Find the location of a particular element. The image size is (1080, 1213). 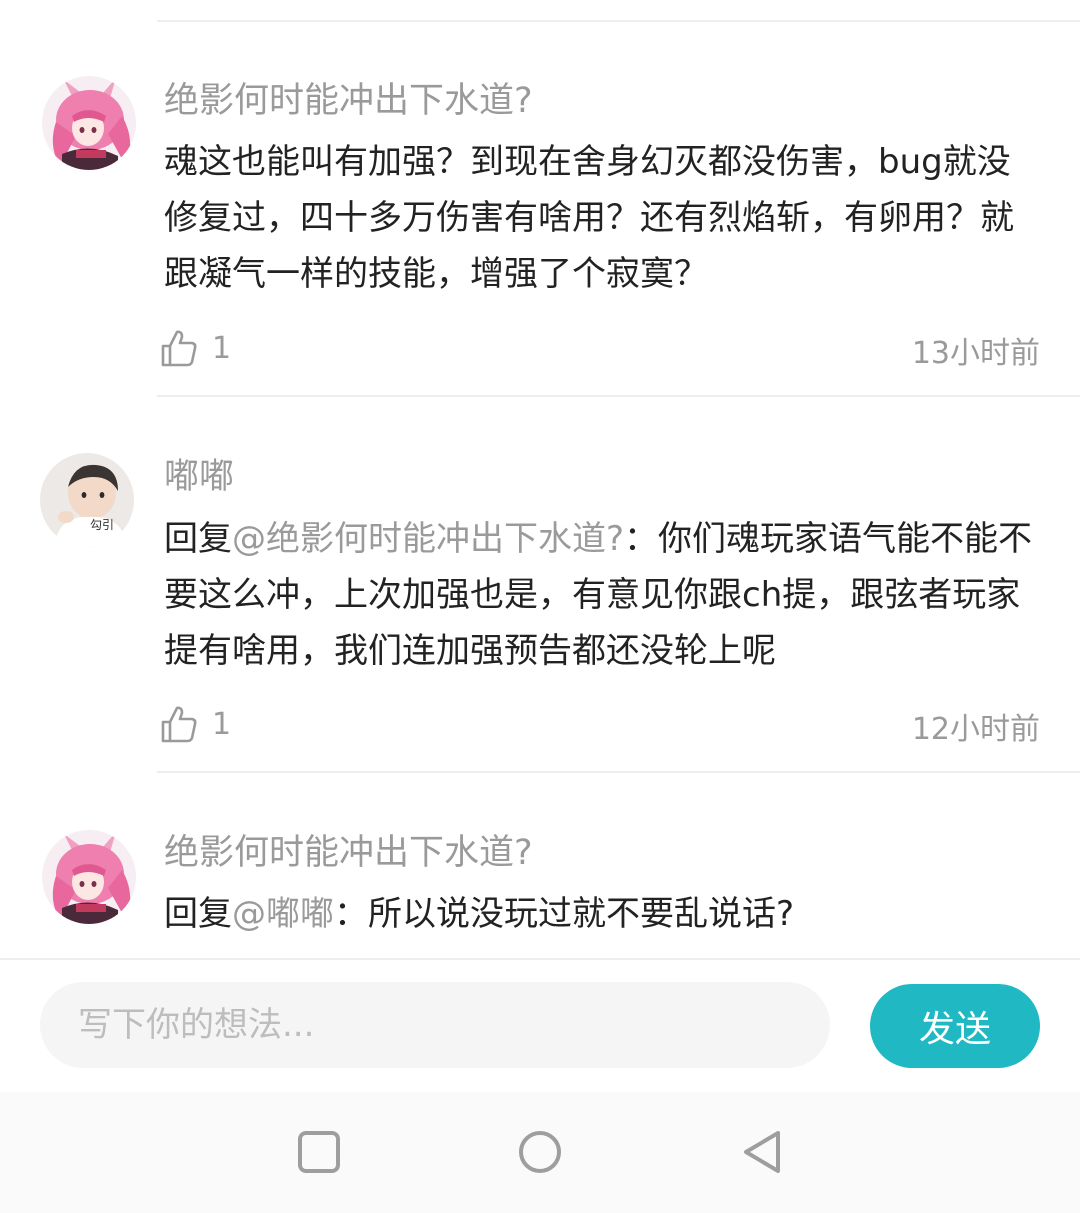

comment-timestamp: 12小时前 is located at coordinates (975, 729).